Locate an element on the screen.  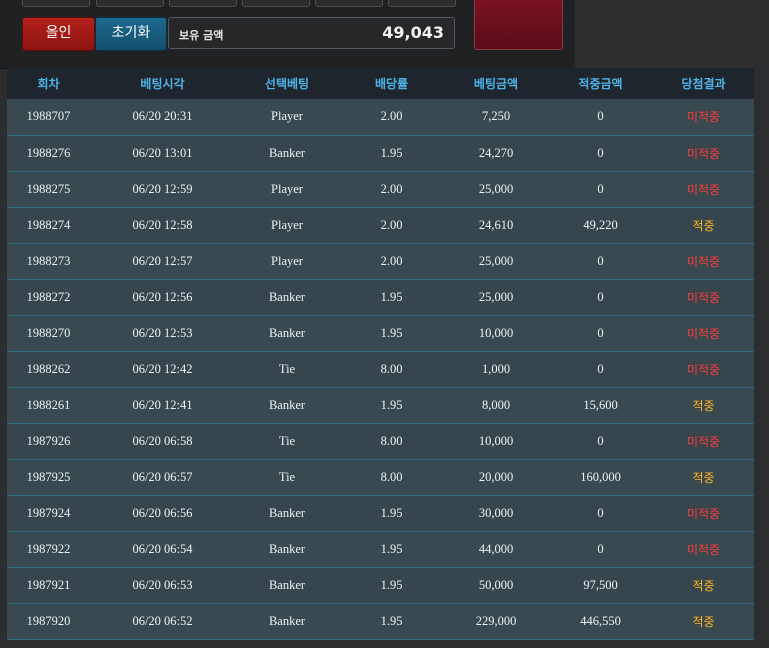
bet-amount-cell: 24,610 is located at coordinates (496, 225).